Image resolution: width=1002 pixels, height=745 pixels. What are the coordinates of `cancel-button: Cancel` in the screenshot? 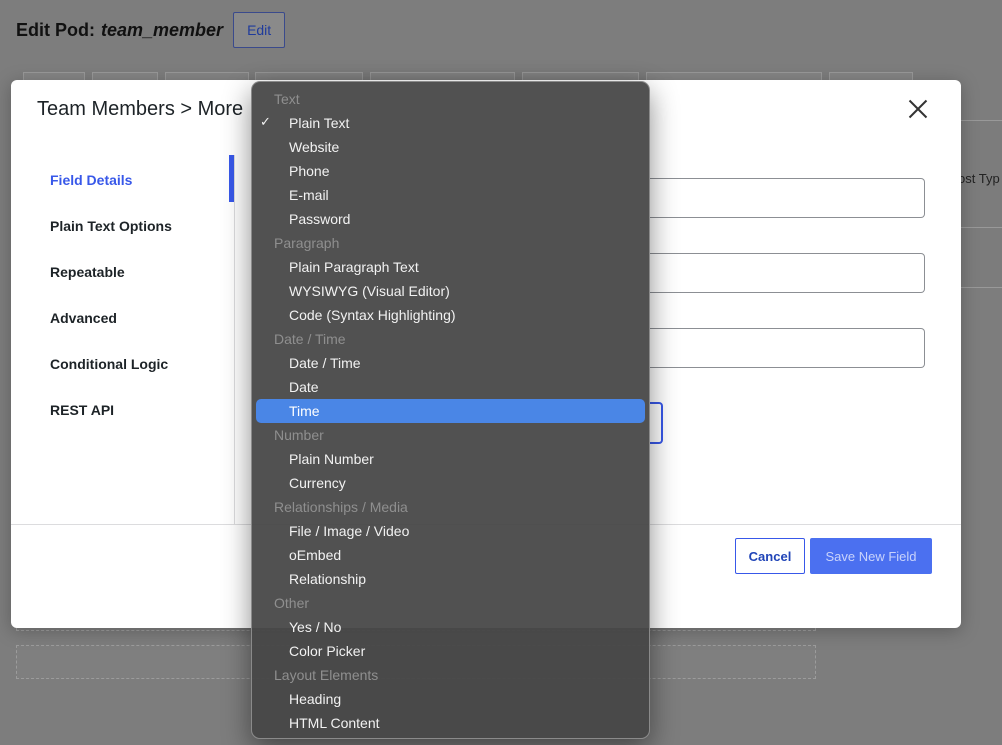 It's located at (770, 556).